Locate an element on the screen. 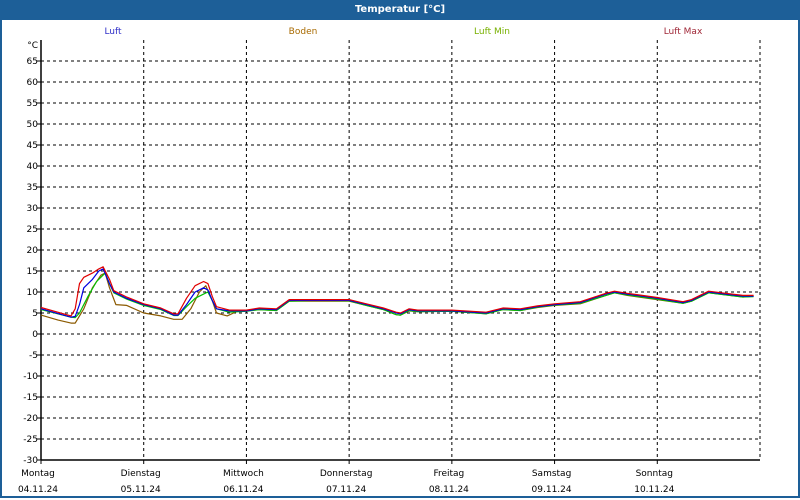 This screenshot has width=800, height=500. y-tick-label: -20 is located at coordinates (30, 419).